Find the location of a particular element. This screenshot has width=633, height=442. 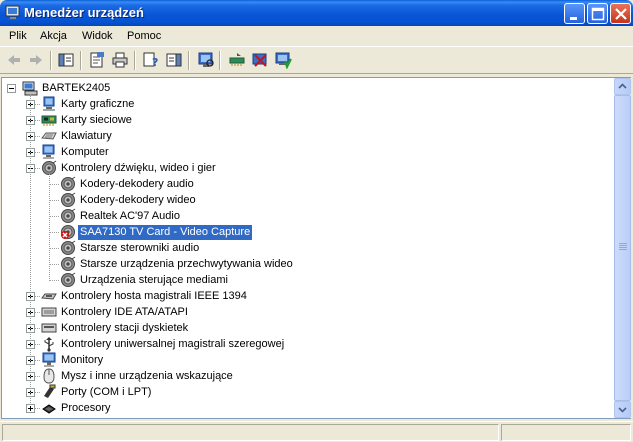

ide-icon is located at coordinates (49, 312).